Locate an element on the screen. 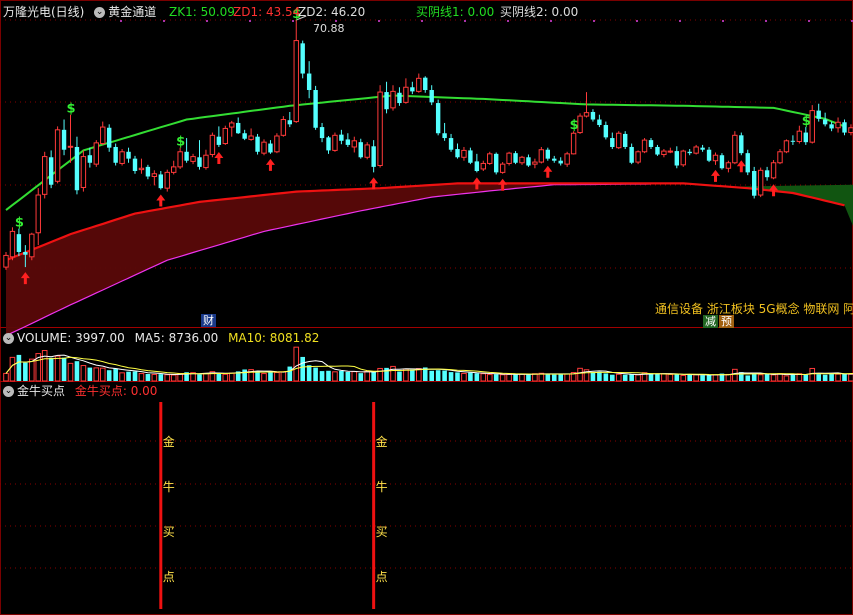  legend-zd1: ZD1: 43.54 is located at coordinates (267, 12).